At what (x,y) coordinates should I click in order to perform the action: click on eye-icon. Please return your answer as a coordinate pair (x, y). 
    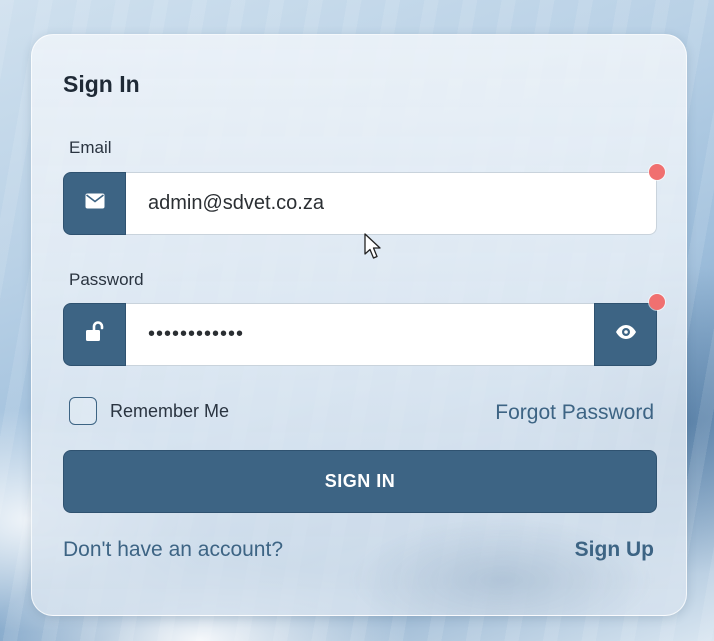
    Looking at the image, I should click on (626, 334).